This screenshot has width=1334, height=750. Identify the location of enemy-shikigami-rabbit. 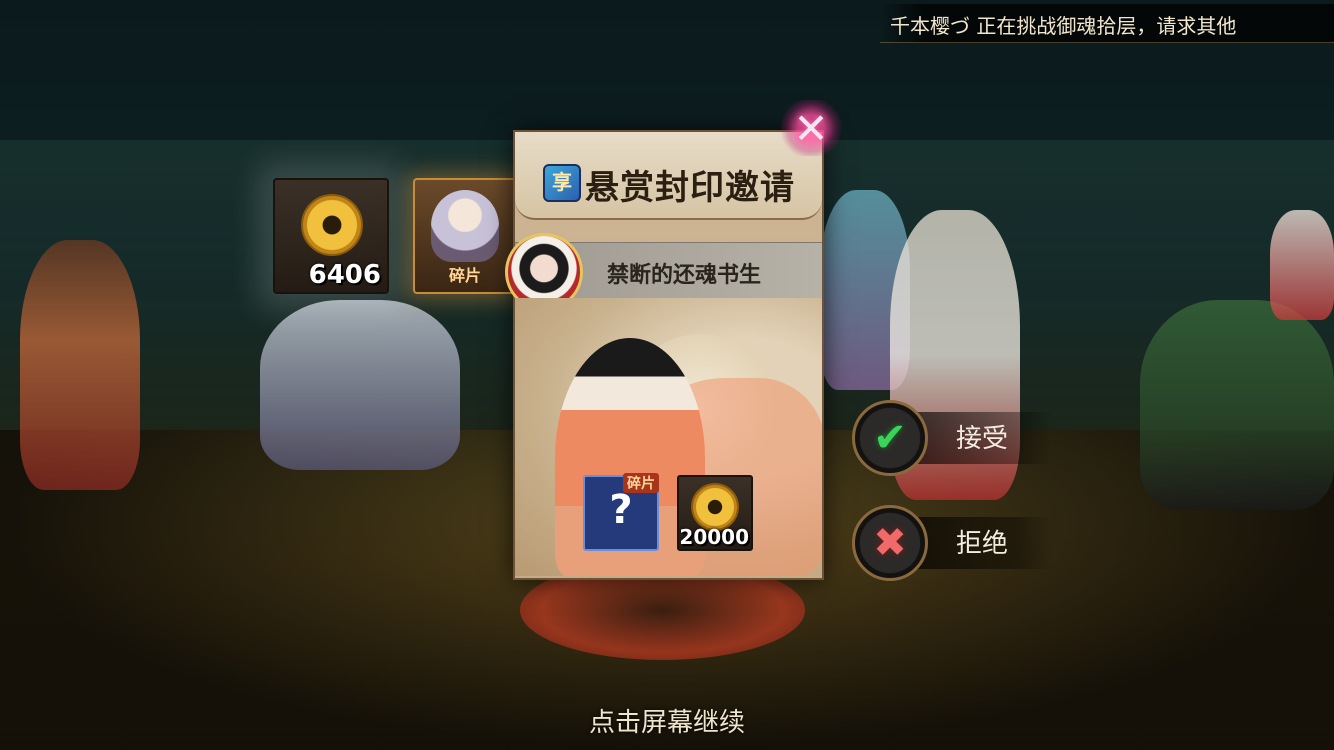
(1302, 265).